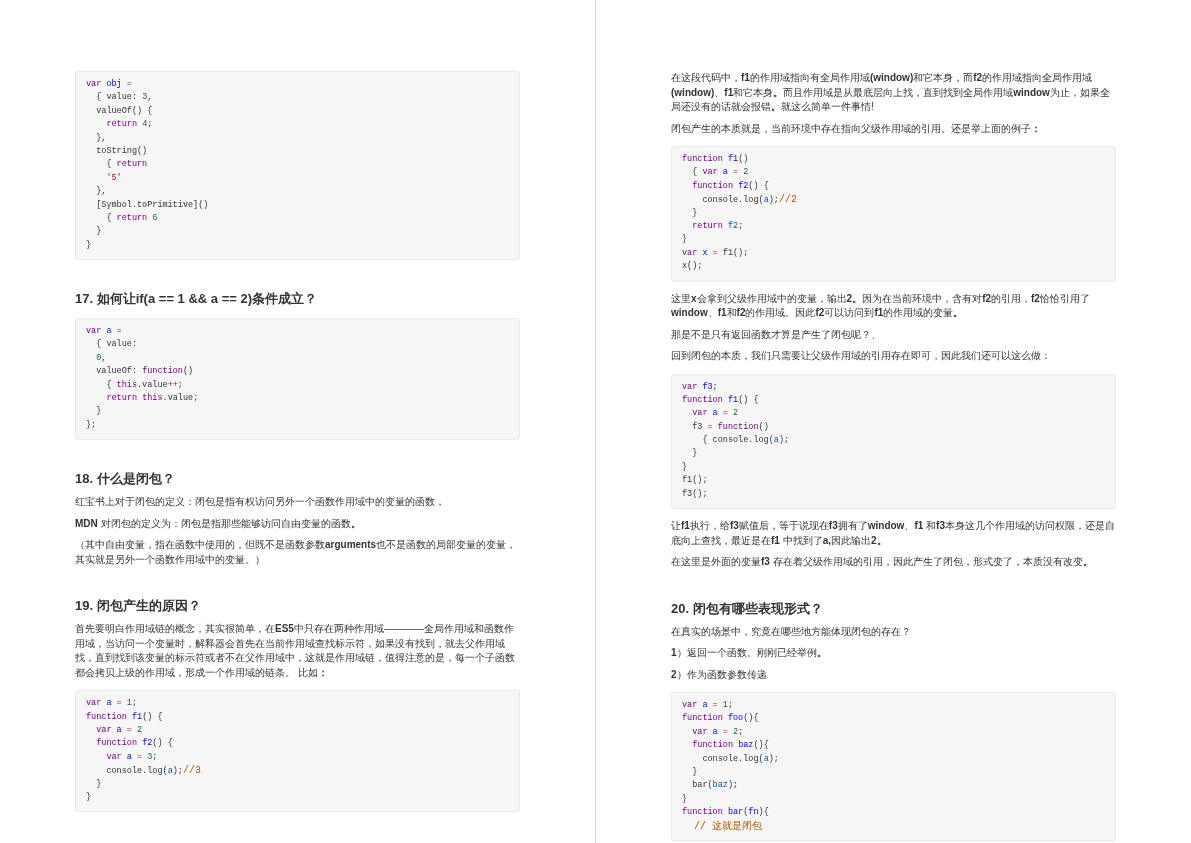 This screenshot has width=1191, height=843. I want to click on code-line: { this.value++;, so click(144, 384).